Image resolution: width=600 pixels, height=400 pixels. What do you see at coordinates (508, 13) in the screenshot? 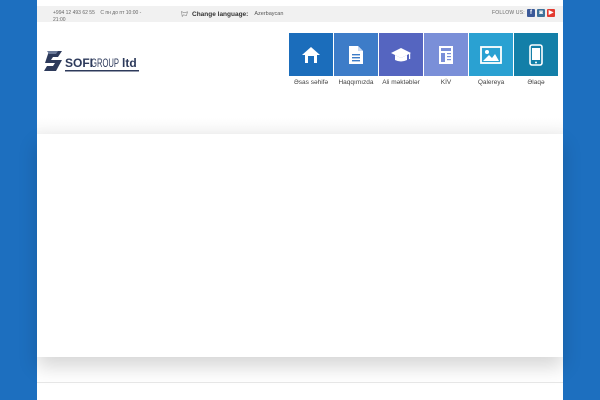
I see `follow-us-label: FOLLOW US:` at bounding box center [508, 13].